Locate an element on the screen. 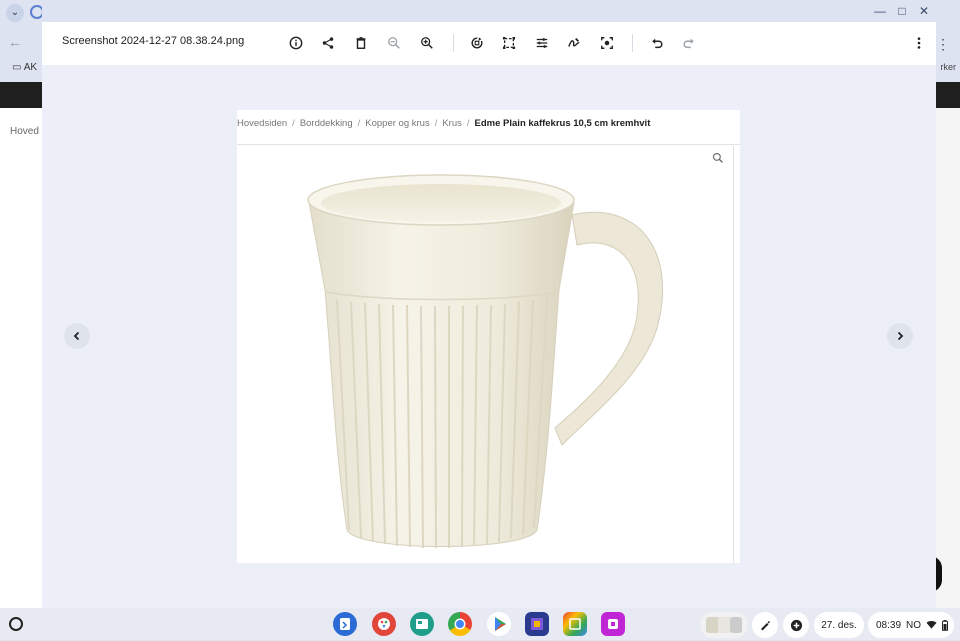 This screenshot has height=641, width=960. keyboard-locale: NO is located at coordinates (914, 625).